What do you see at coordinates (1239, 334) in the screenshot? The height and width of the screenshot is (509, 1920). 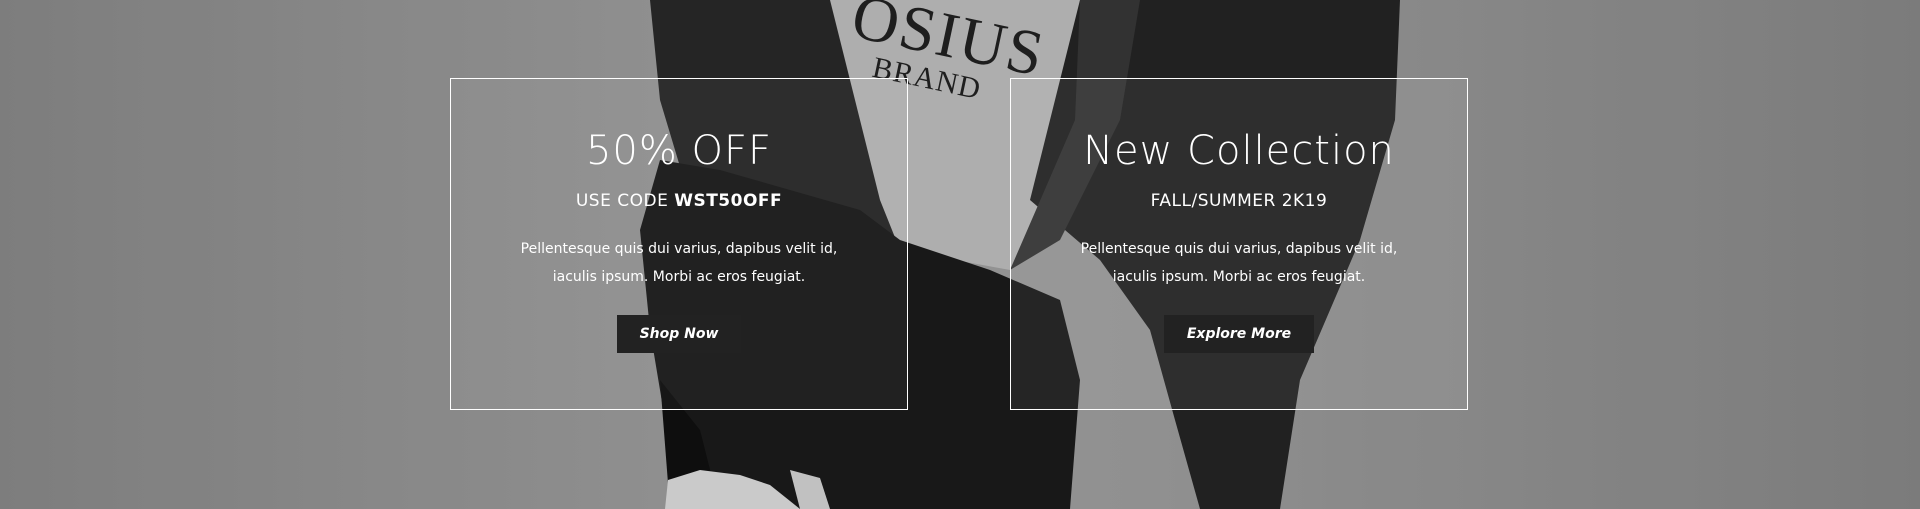 I see `explore-more-button: Explore More` at bounding box center [1239, 334].